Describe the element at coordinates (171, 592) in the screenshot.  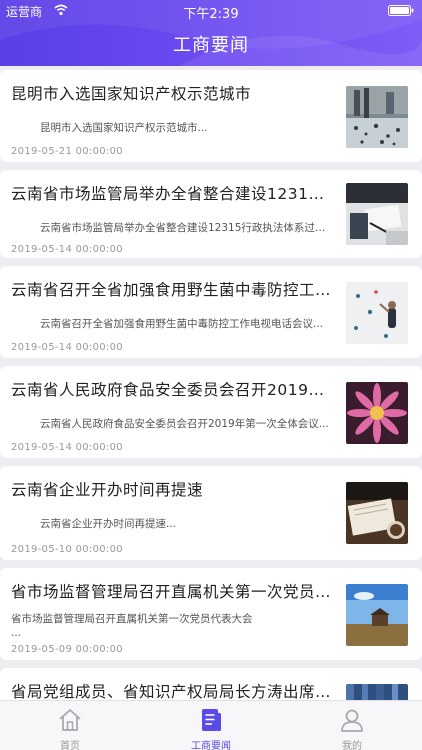
I see `news-title: 省市场监督管理局召开直属机关第一次党员代表大会` at that location.